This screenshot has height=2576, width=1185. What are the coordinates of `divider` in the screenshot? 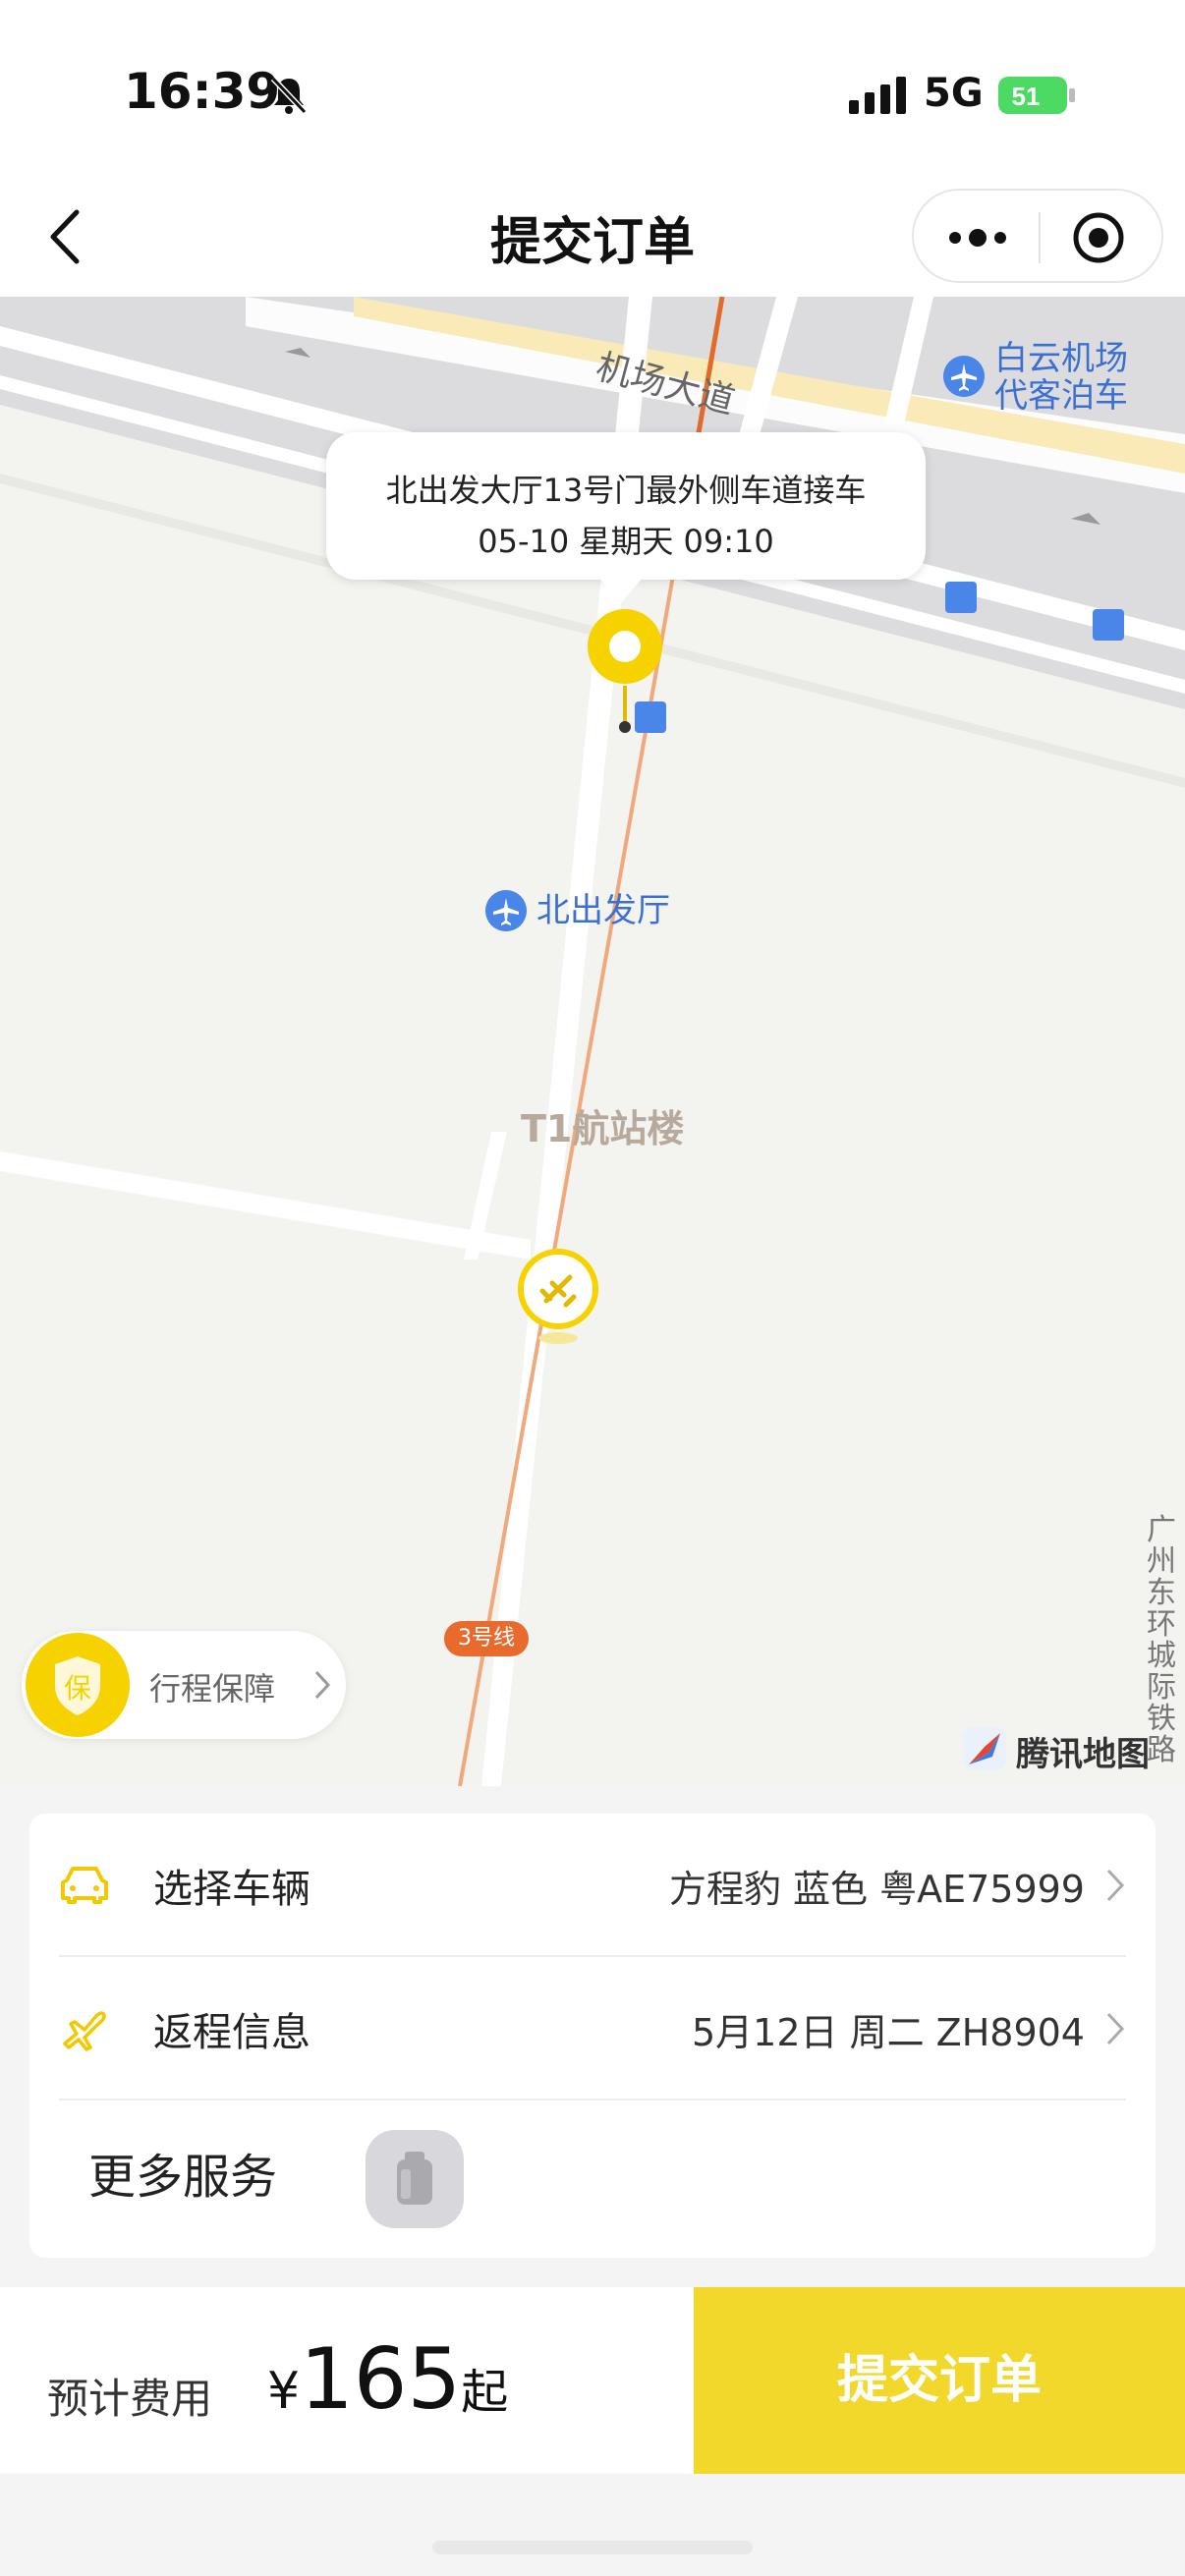 It's located at (592, 2099).